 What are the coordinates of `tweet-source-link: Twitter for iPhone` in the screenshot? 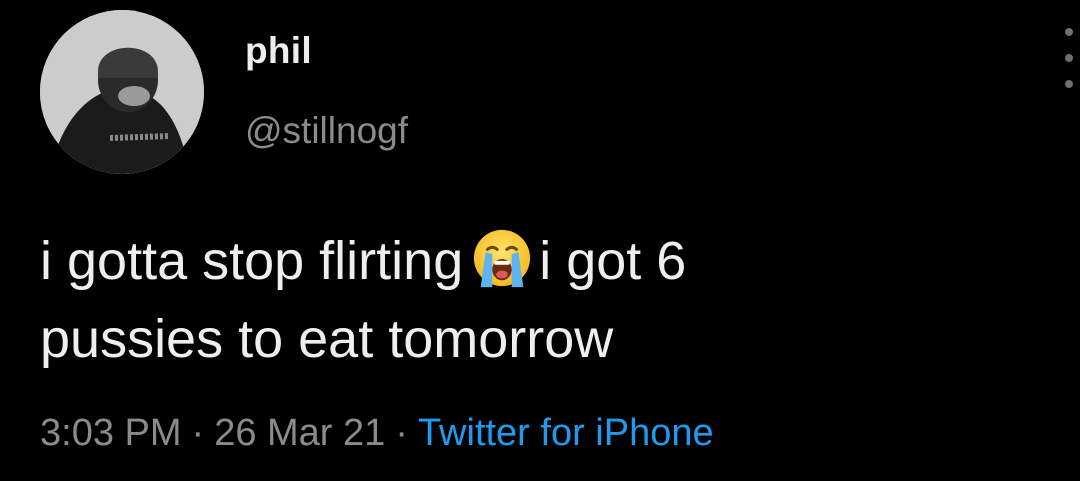 It's located at (566, 433).